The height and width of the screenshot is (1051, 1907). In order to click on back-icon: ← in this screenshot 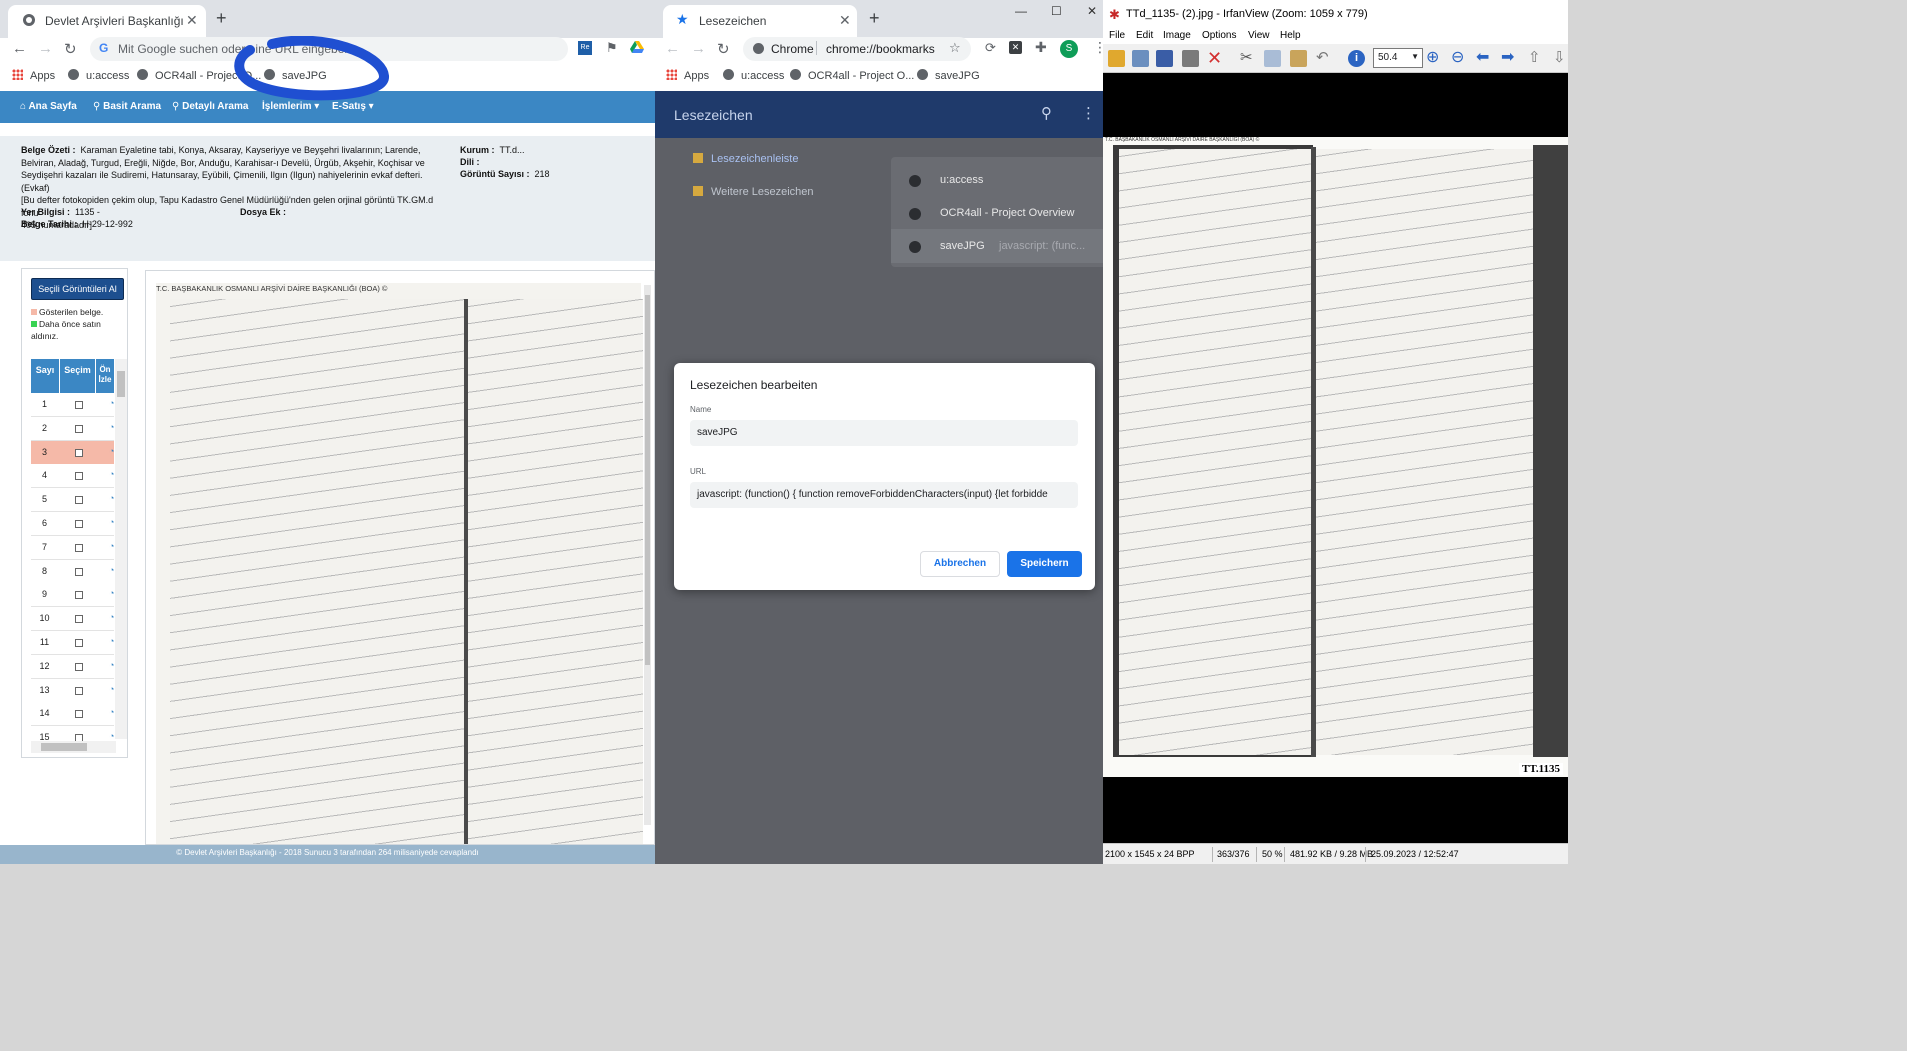, I will do `click(672, 48)`.